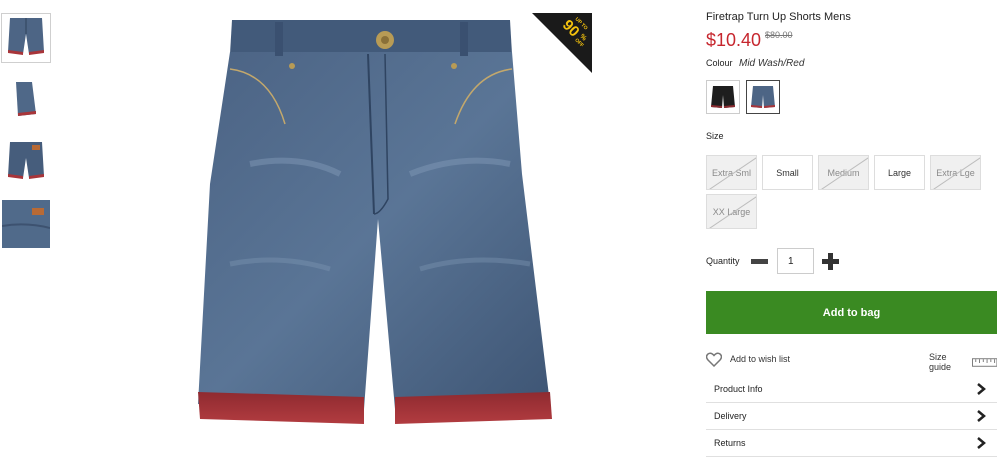 The width and height of the screenshot is (997, 457). What do you see at coordinates (787, 172) in the screenshot?
I see `size-option-small: Small` at bounding box center [787, 172].